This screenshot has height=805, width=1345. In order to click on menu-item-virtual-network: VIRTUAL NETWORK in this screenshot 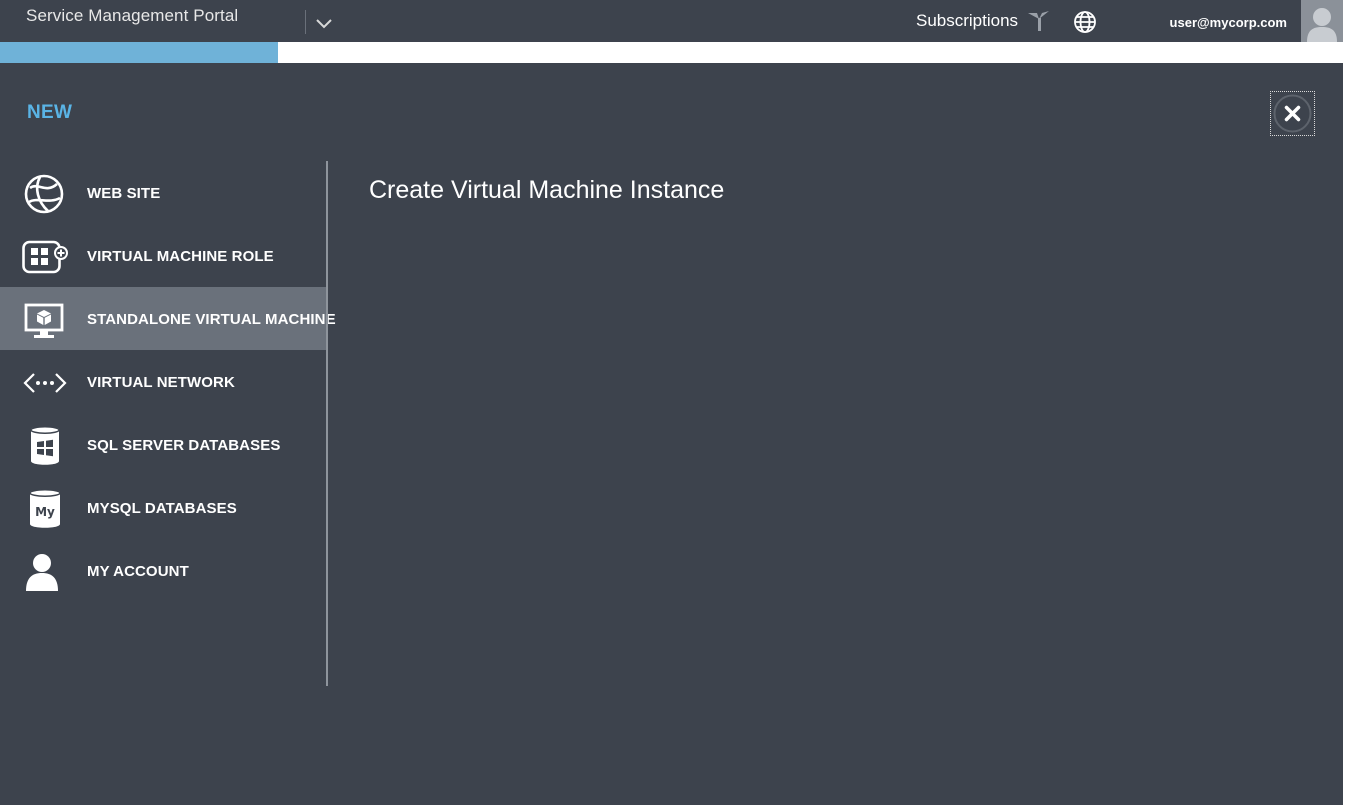, I will do `click(163, 381)`.